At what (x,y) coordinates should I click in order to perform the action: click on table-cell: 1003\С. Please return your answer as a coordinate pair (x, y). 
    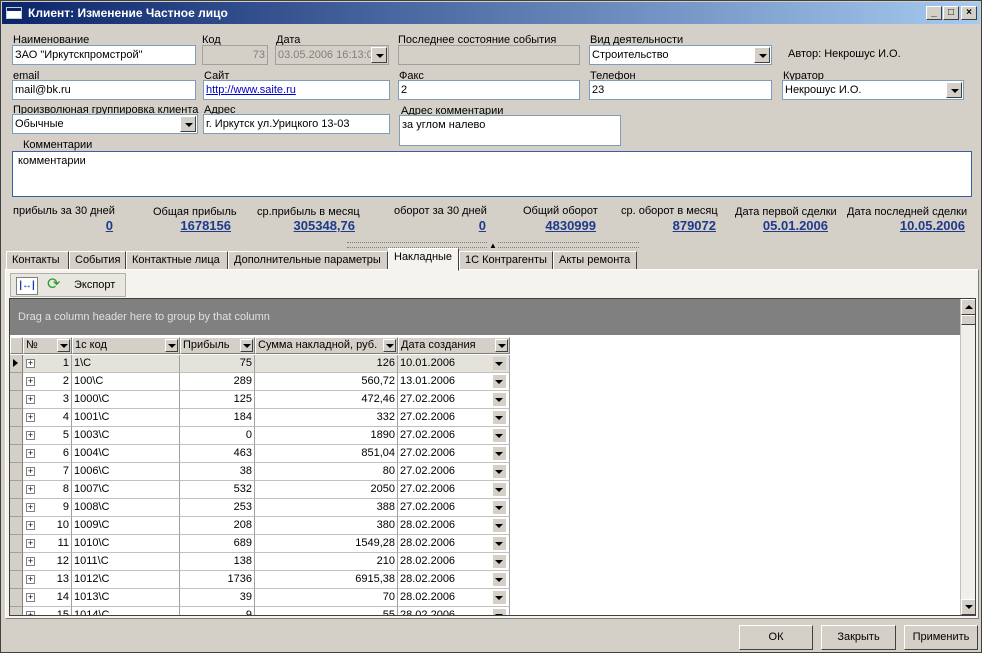
    Looking at the image, I should click on (126, 436).